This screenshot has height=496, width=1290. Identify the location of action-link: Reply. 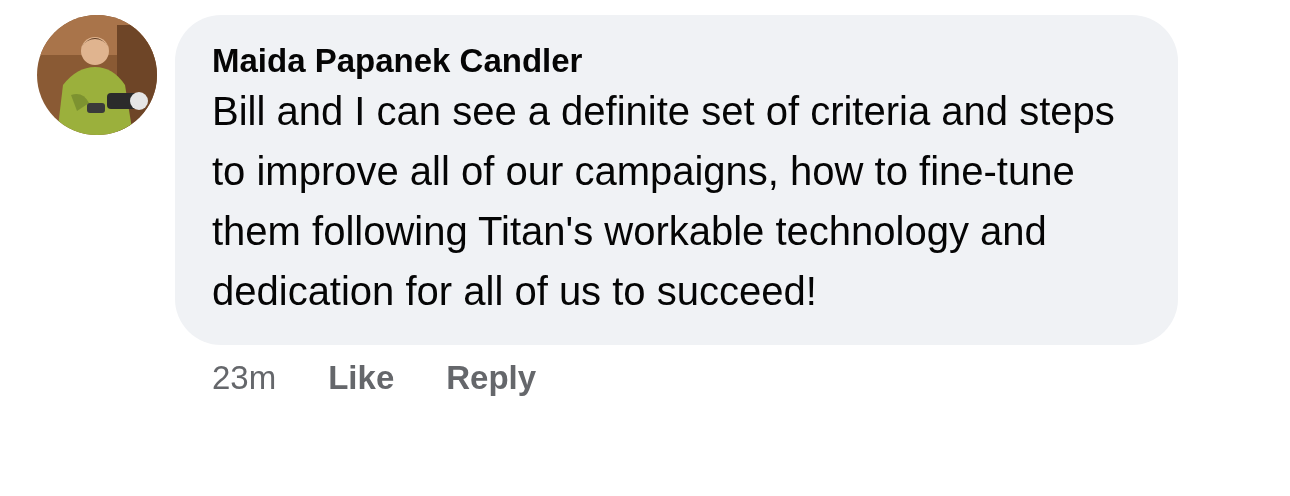
(491, 378).